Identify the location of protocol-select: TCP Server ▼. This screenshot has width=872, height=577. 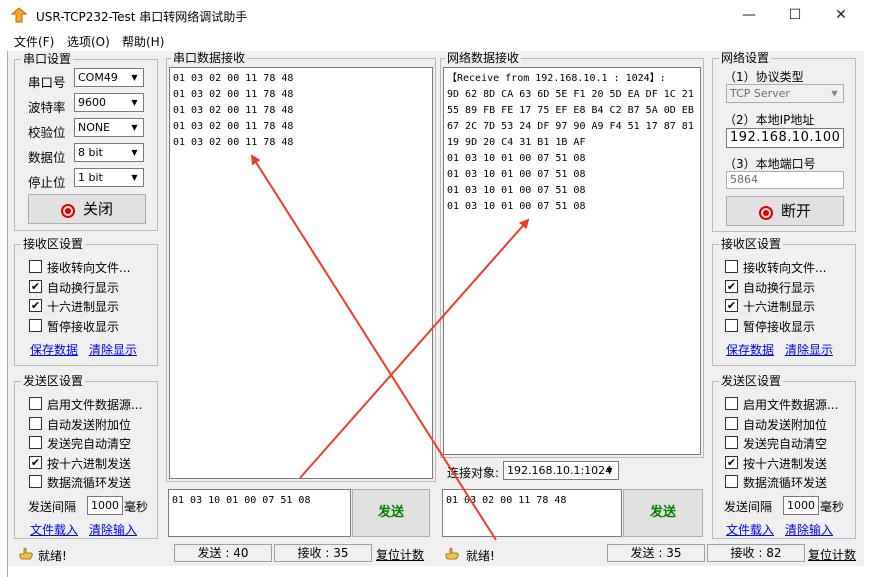
(785, 93).